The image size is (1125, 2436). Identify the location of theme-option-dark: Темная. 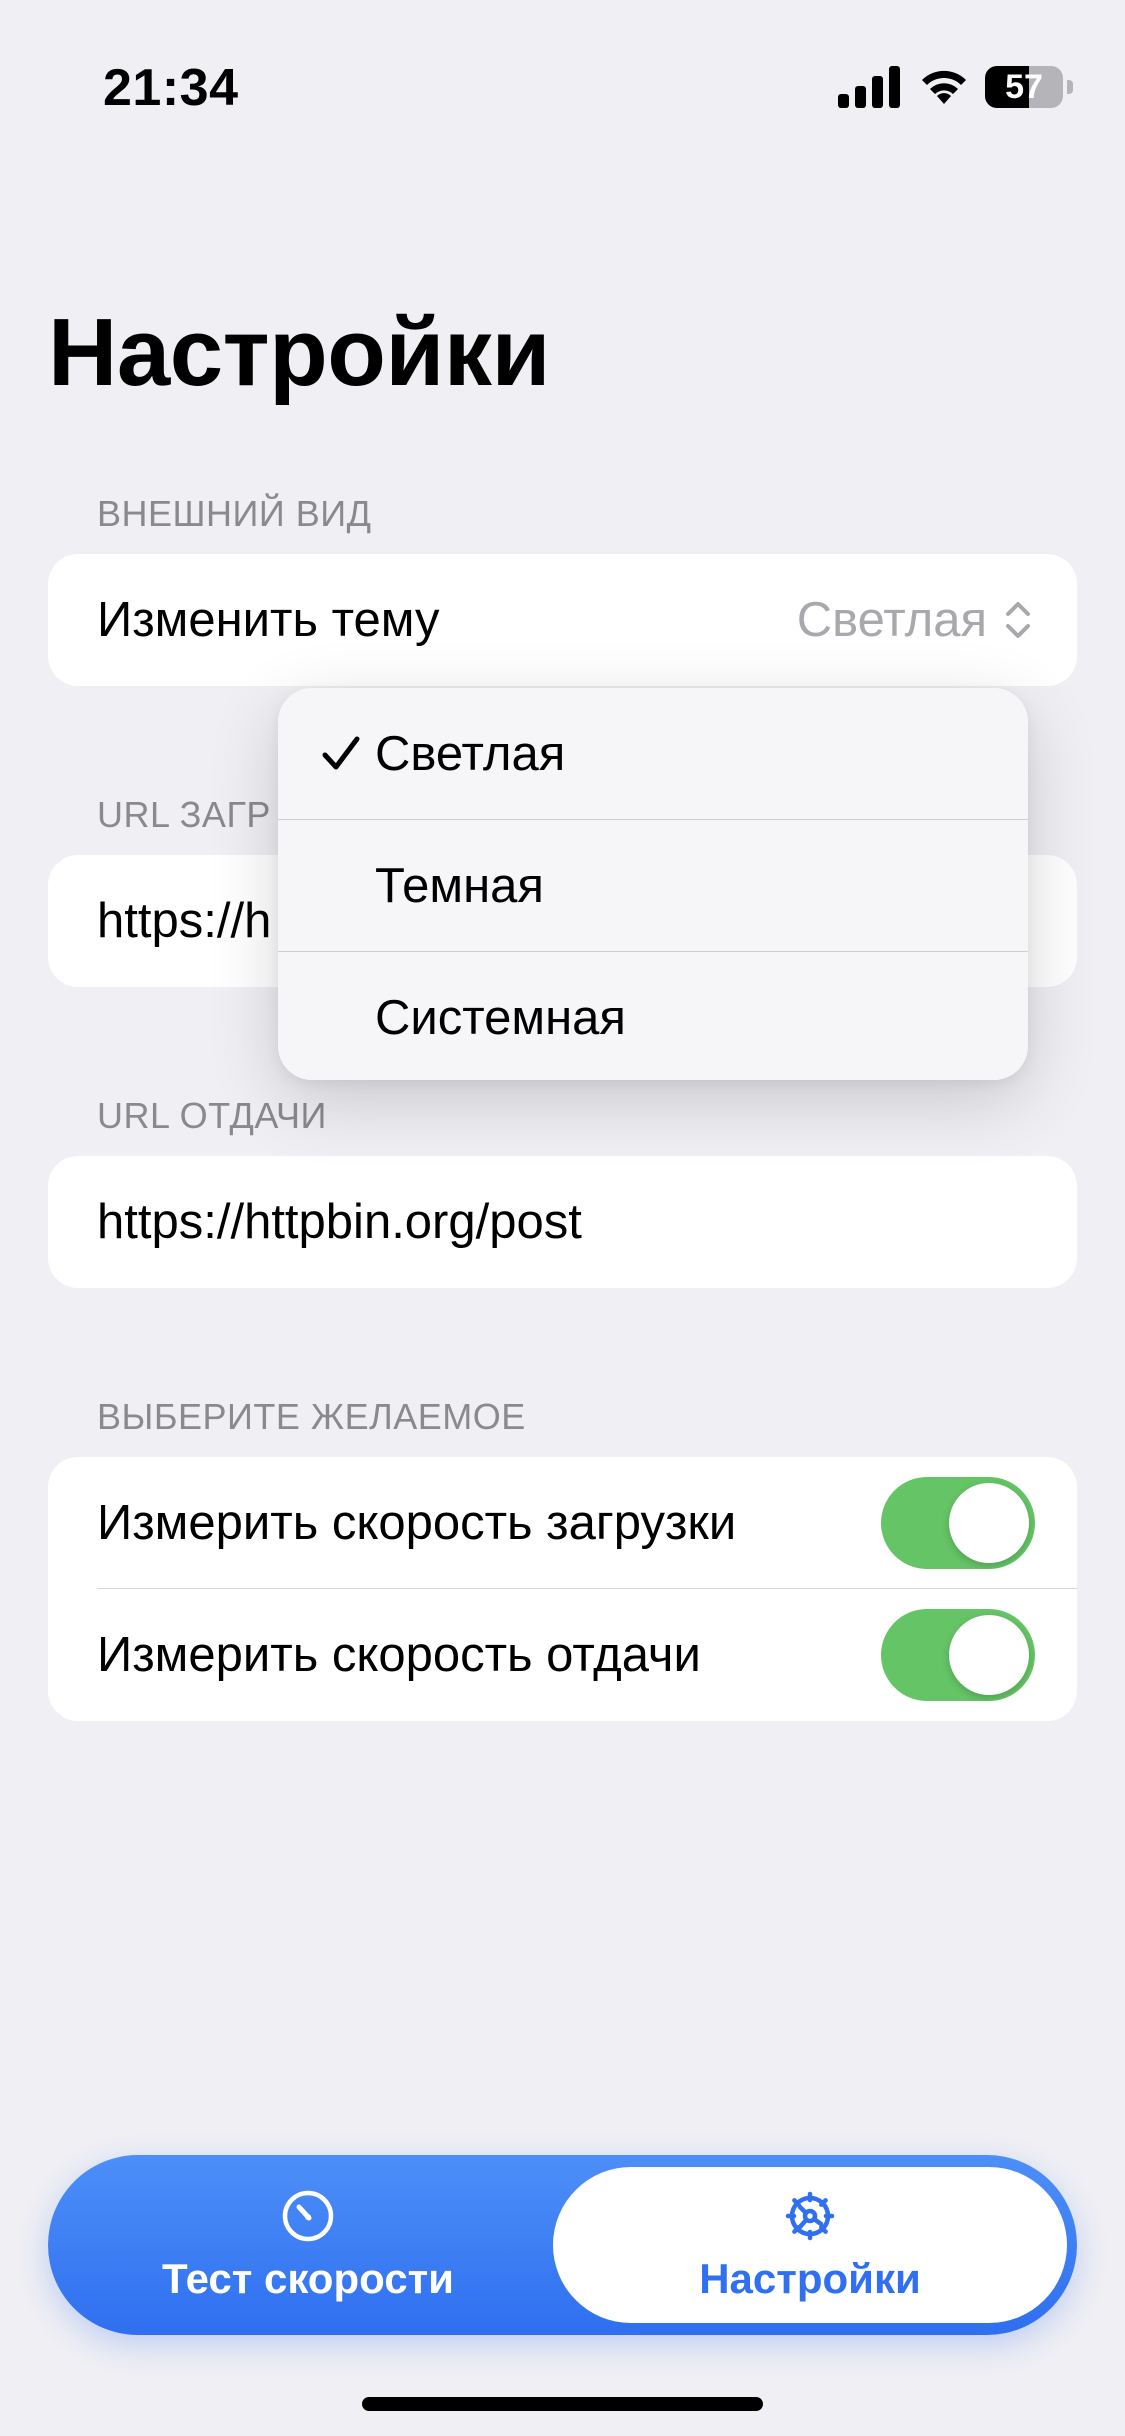
(653, 885).